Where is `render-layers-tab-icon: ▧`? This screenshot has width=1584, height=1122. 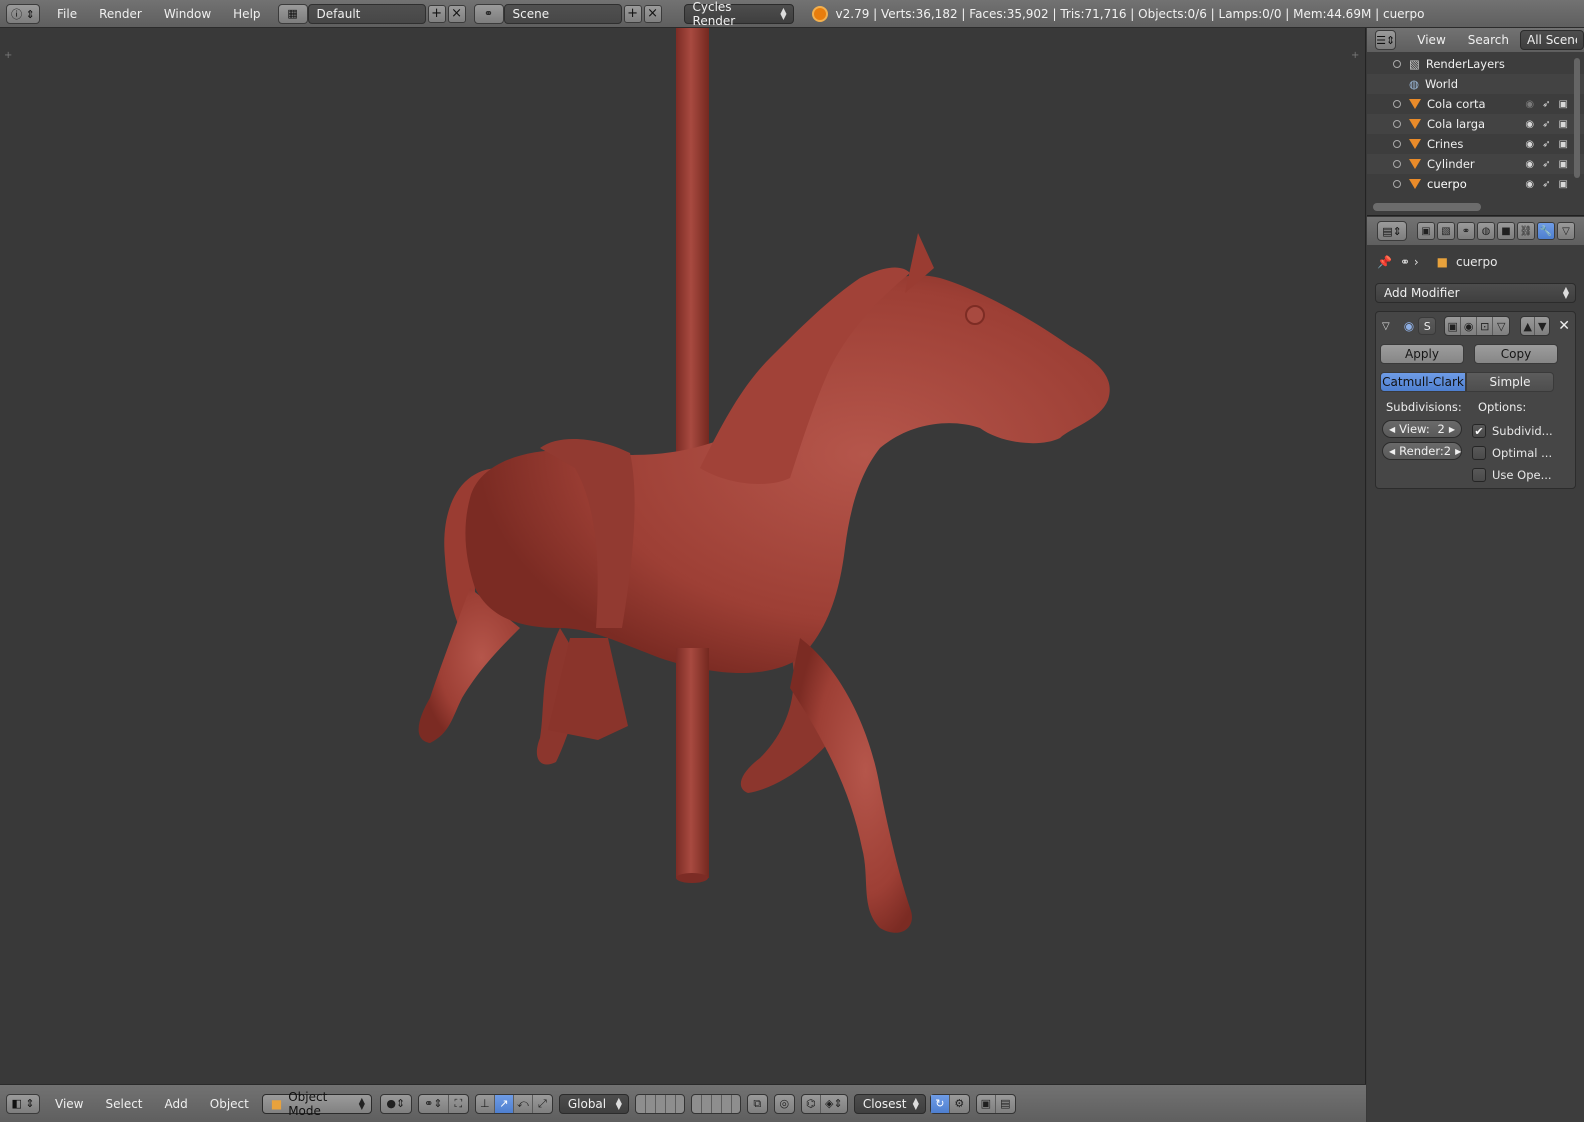
render-layers-tab-icon: ▧ is located at coordinates (1446, 231).